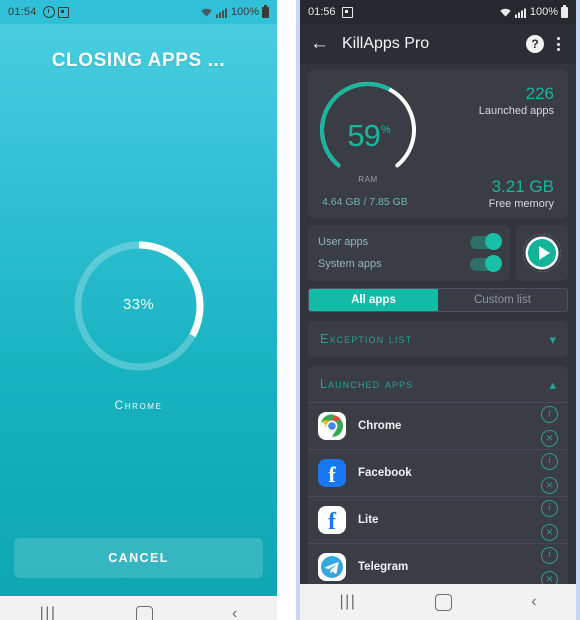 The width and height of the screenshot is (580, 620). I want to click on facebook-lite-icon: f, so click(332, 520).